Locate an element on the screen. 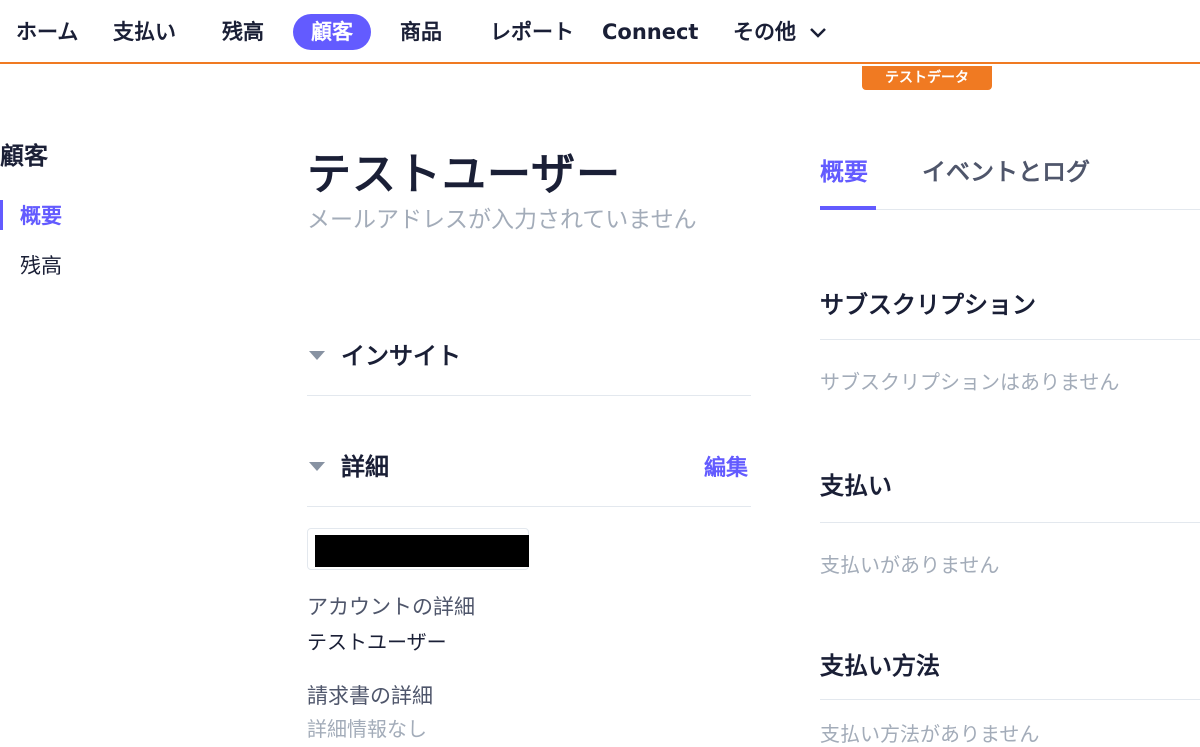 This screenshot has width=1200, height=747. payment-methods-empty: 支払い方法がありません is located at coordinates (930, 734).